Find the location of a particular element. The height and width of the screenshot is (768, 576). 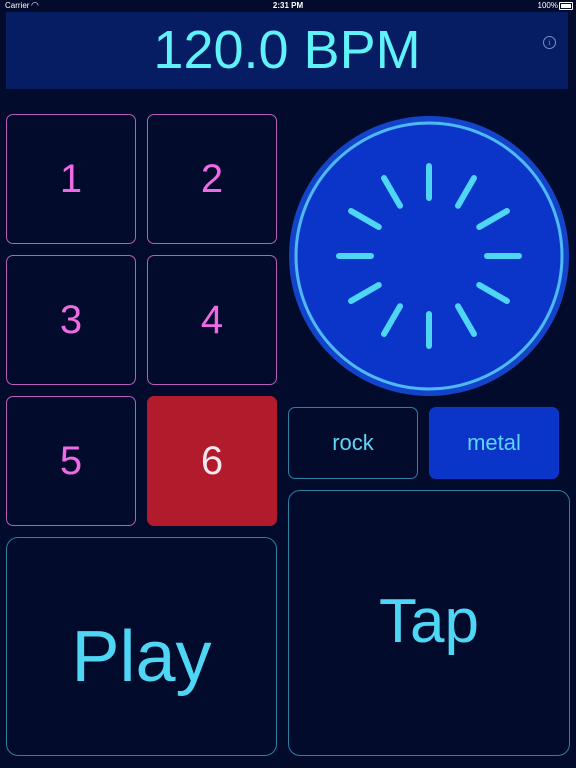

pad-1-button: 1 is located at coordinates (71, 179).